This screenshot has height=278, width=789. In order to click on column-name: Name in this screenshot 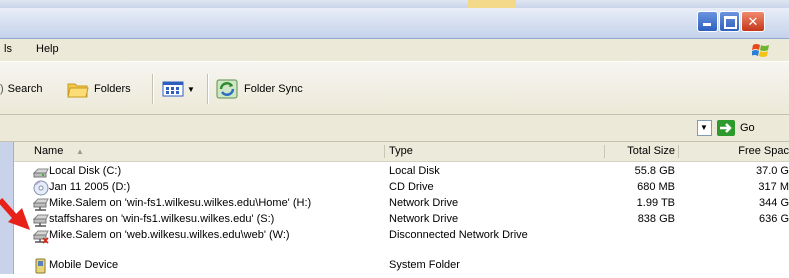, I will do `click(48, 151)`.